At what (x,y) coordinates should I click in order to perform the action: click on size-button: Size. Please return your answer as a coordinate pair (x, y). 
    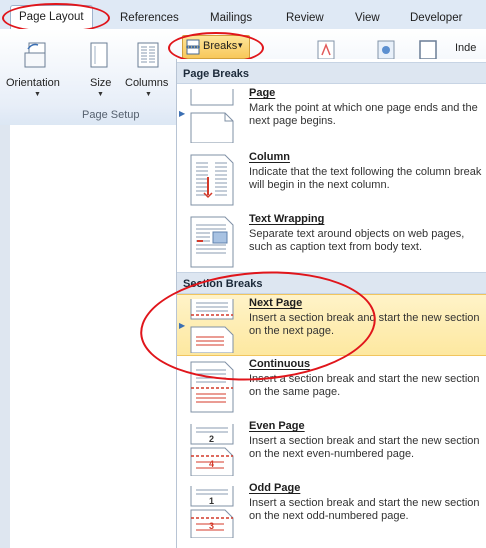
    Looking at the image, I should click on (100, 83).